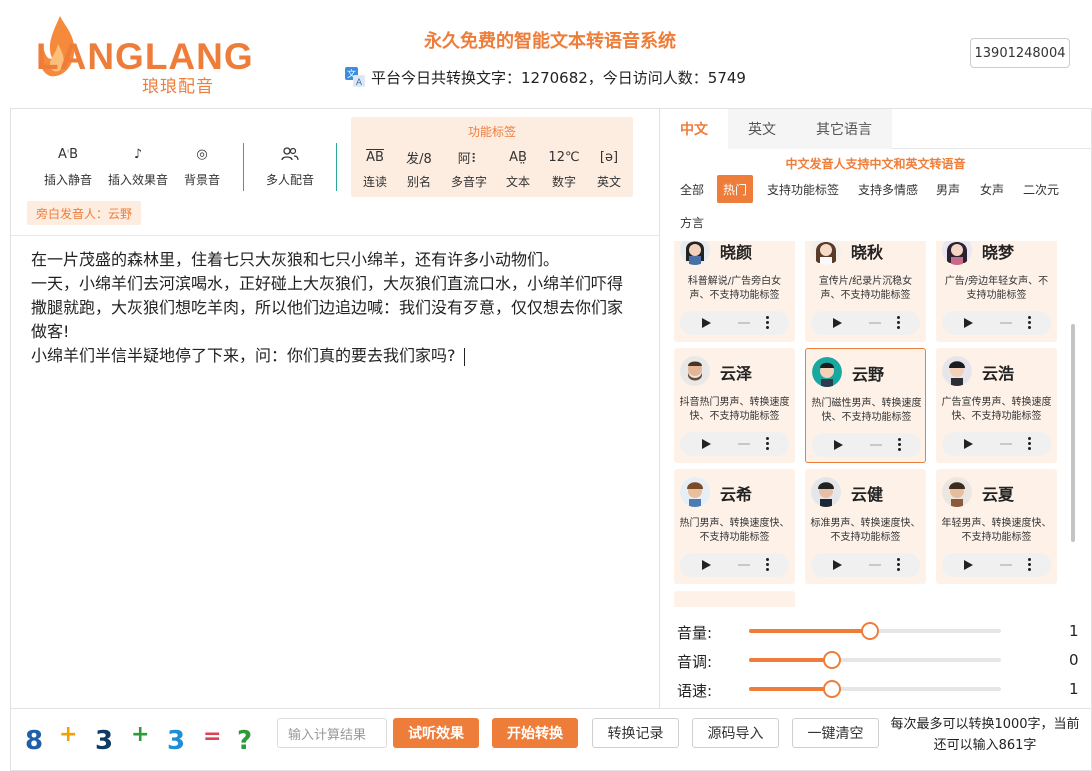  Describe the element at coordinates (375, 168) in the screenshot. I see `liandu-button: AB 连读` at that location.